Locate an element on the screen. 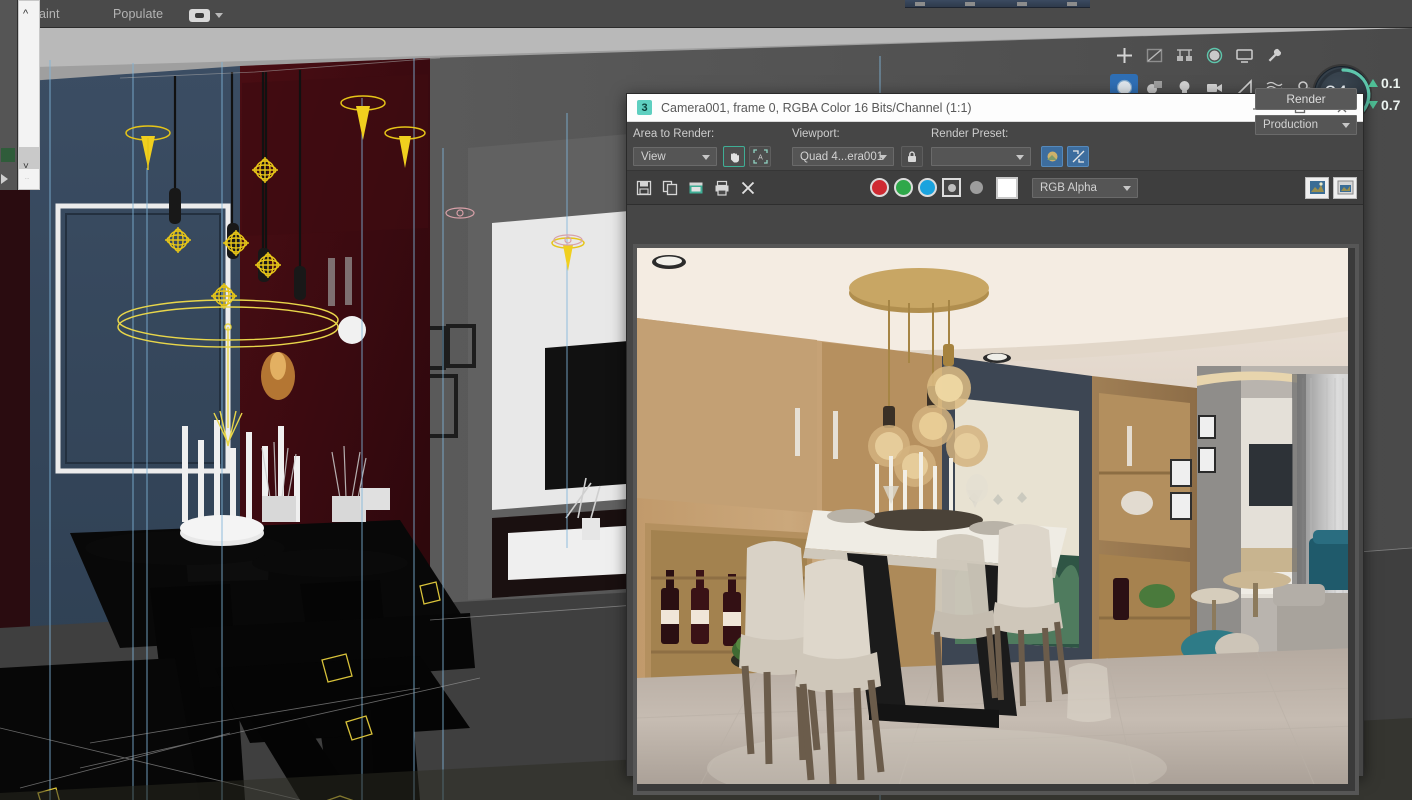  preset-load-icon is located at coordinates (1052, 156).